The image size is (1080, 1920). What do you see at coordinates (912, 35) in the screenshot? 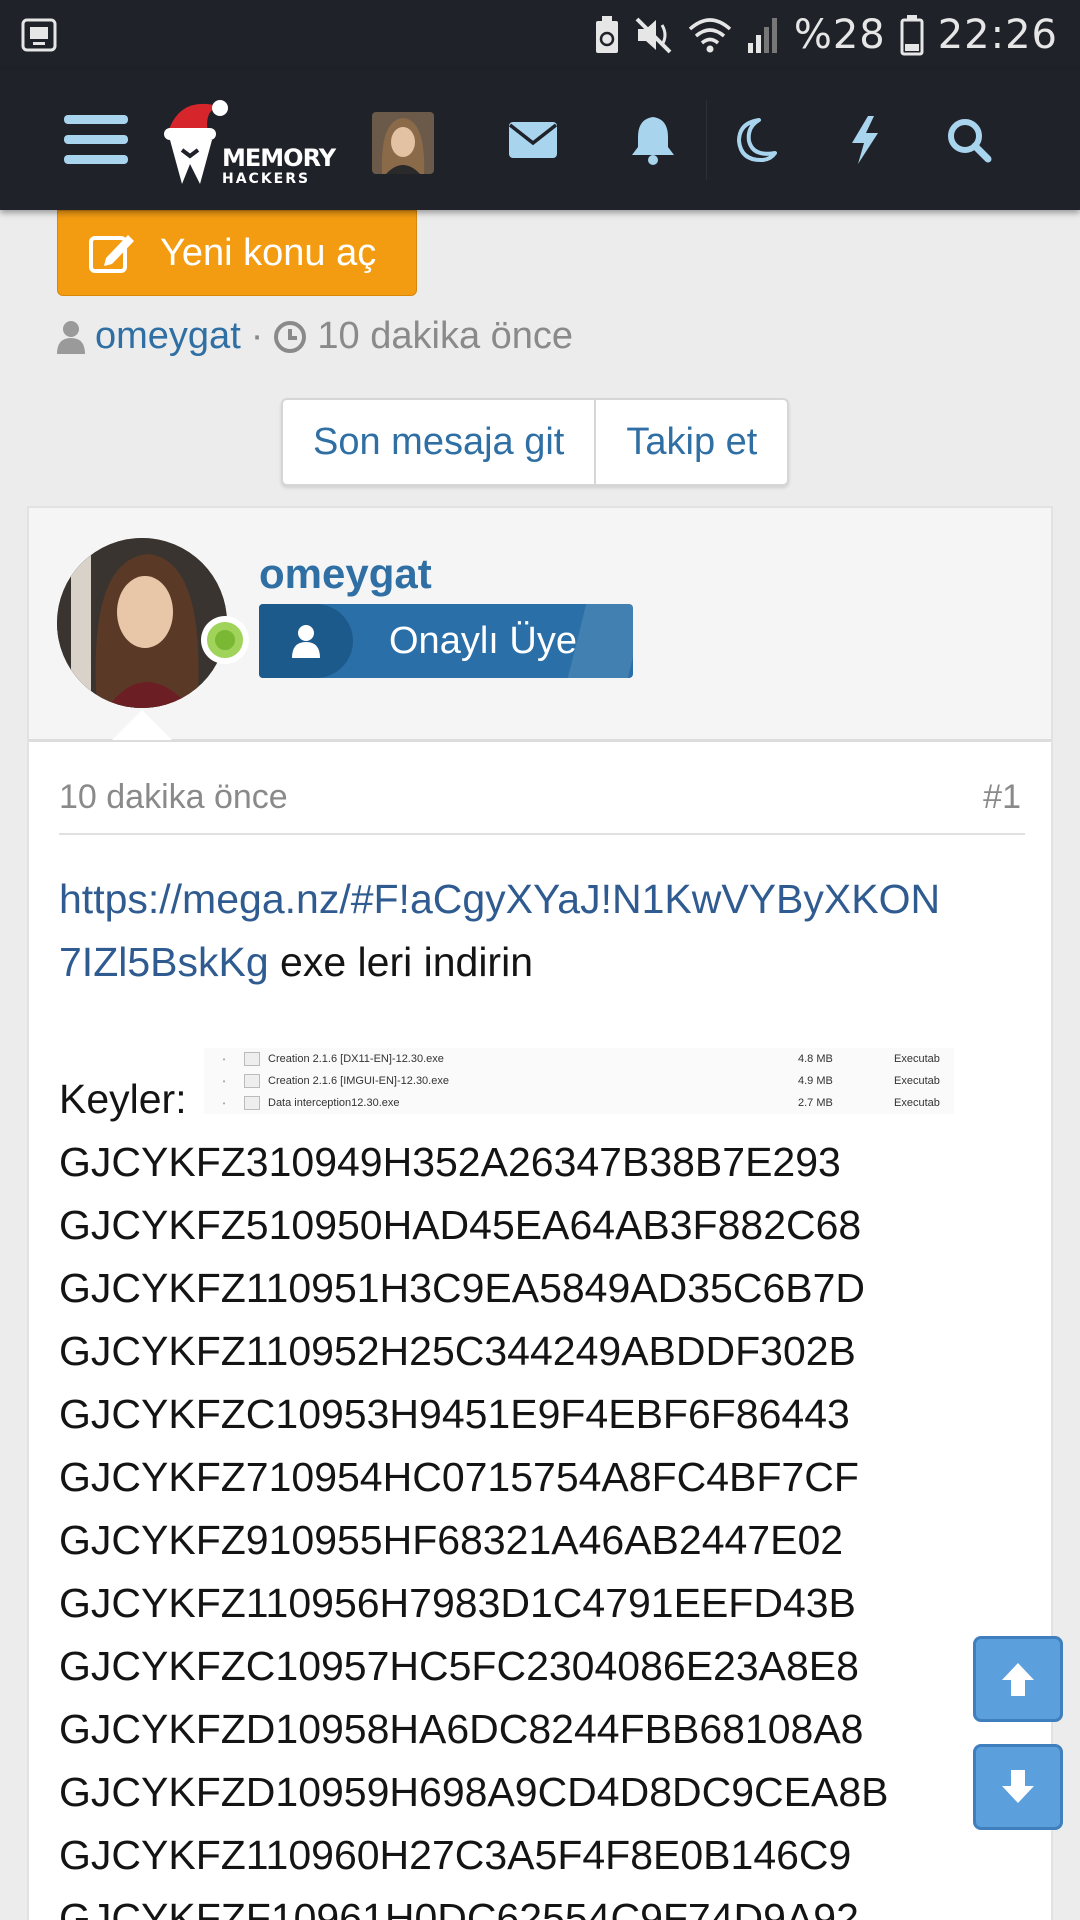
I see `battery-icon` at bounding box center [912, 35].